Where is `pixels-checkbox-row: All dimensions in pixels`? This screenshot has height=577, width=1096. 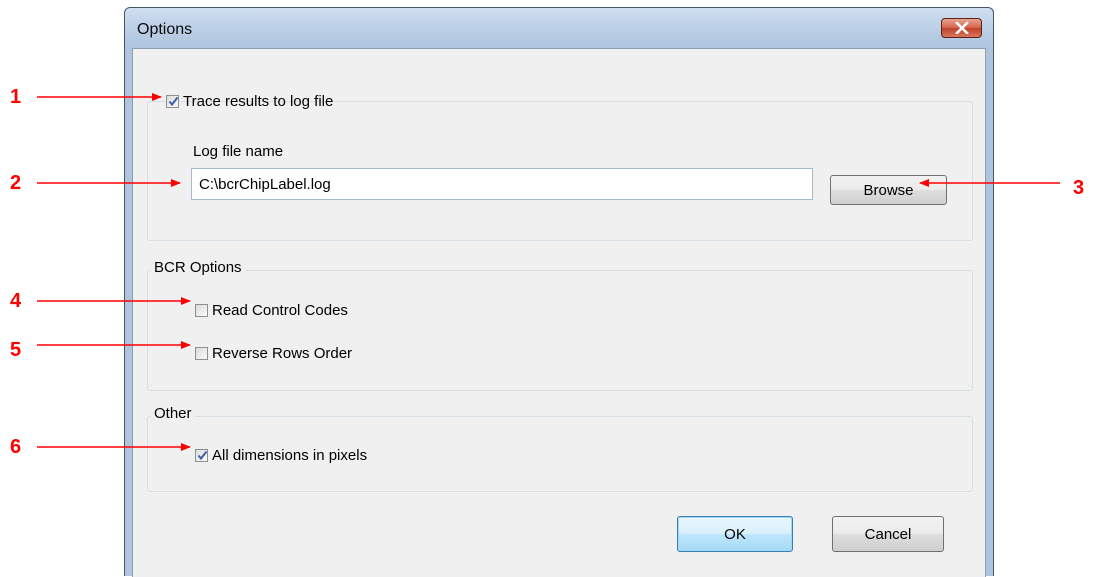 pixels-checkbox-row: All dimensions in pixels is located at coordinates (281, 455).